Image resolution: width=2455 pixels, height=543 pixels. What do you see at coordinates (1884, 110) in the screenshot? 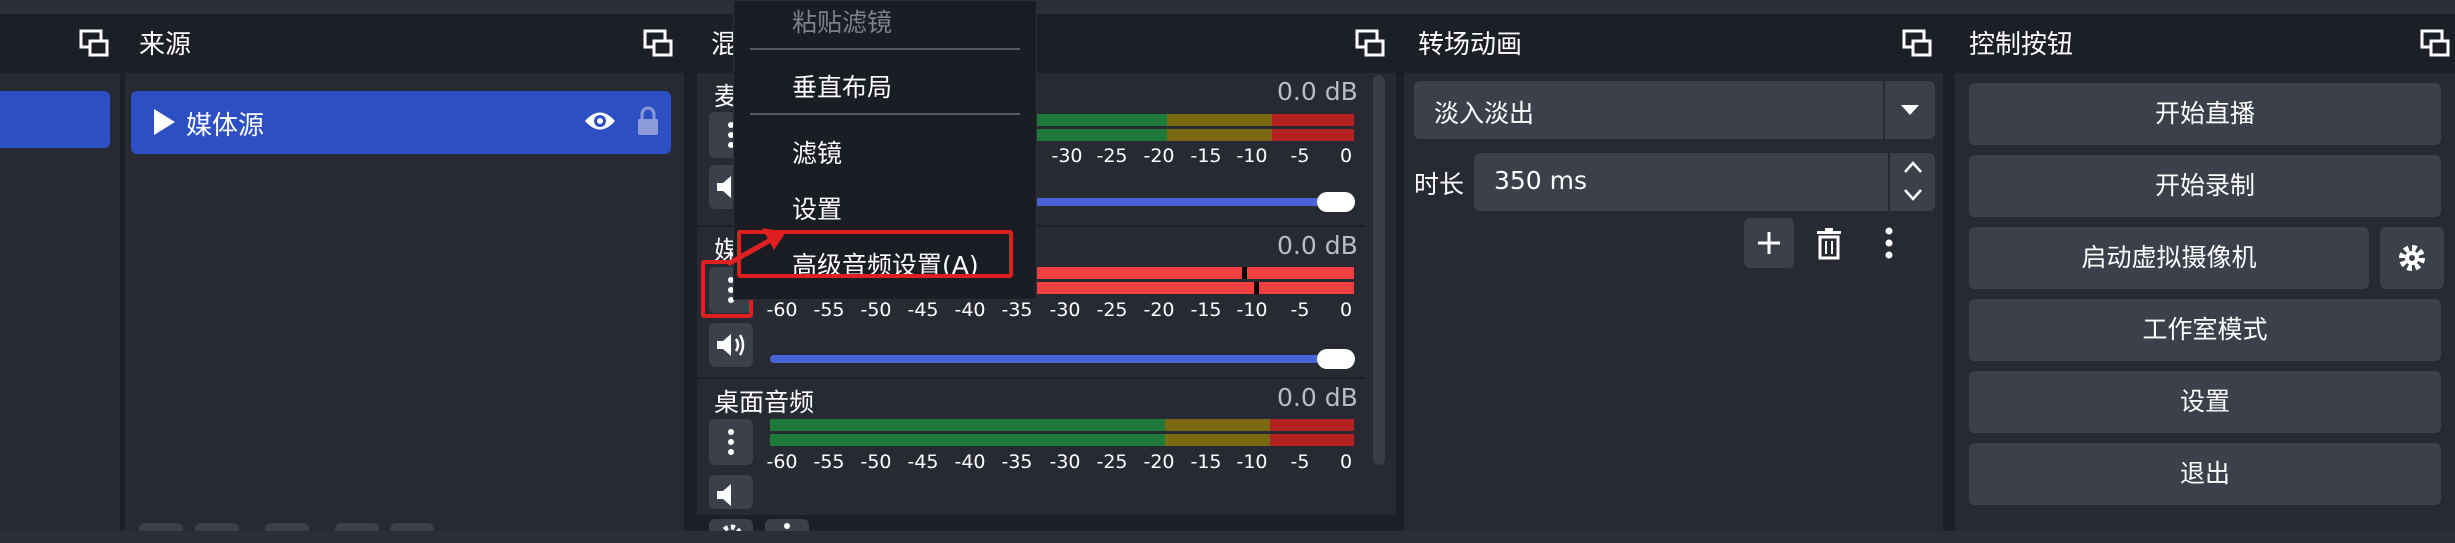
I see `select-divider` at bounding box center [1884, 110].